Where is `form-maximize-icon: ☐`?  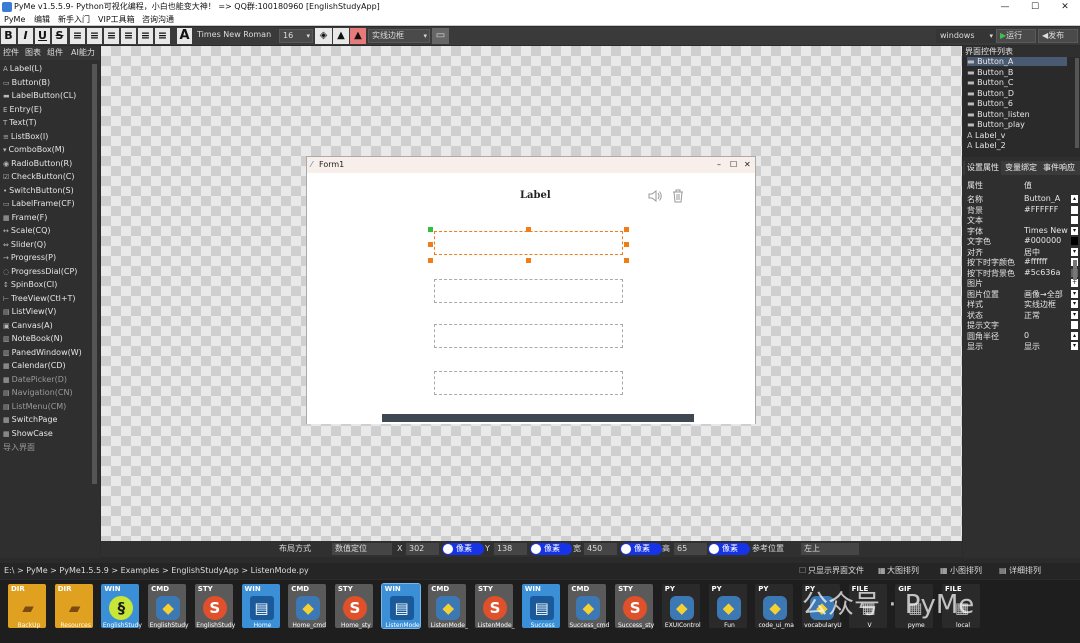
form-maximize-icon: ☐ is located at coordinates (733, 165).